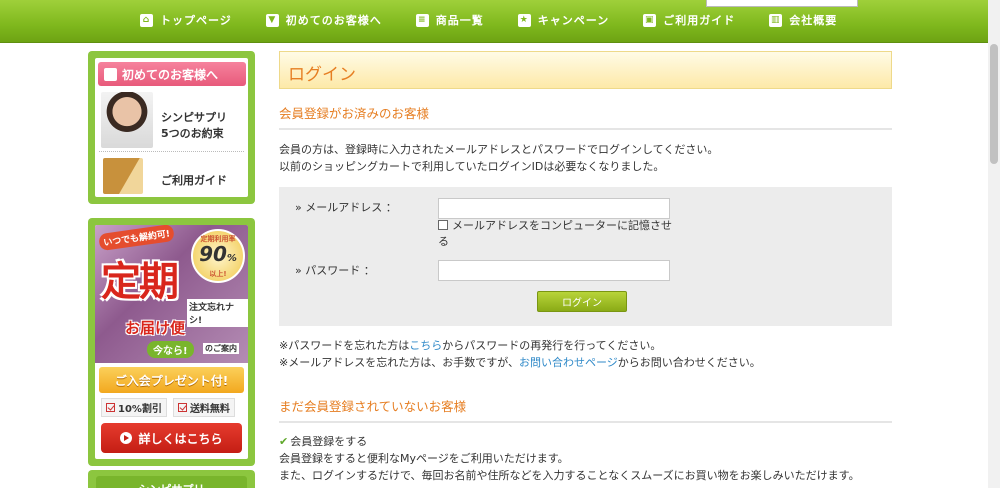 This screenshot has width=1000, height=488. I want to click on register-title: 会員登録をする, so click(329, 441).